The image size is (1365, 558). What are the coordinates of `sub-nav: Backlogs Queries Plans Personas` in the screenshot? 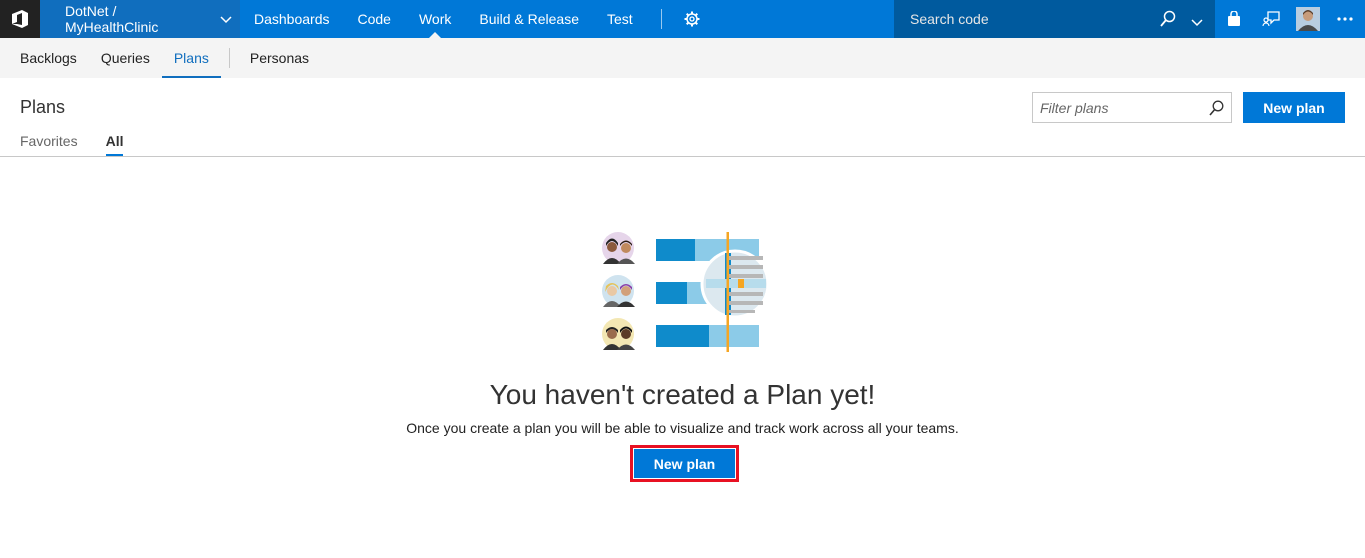 It's located at (682, 58).